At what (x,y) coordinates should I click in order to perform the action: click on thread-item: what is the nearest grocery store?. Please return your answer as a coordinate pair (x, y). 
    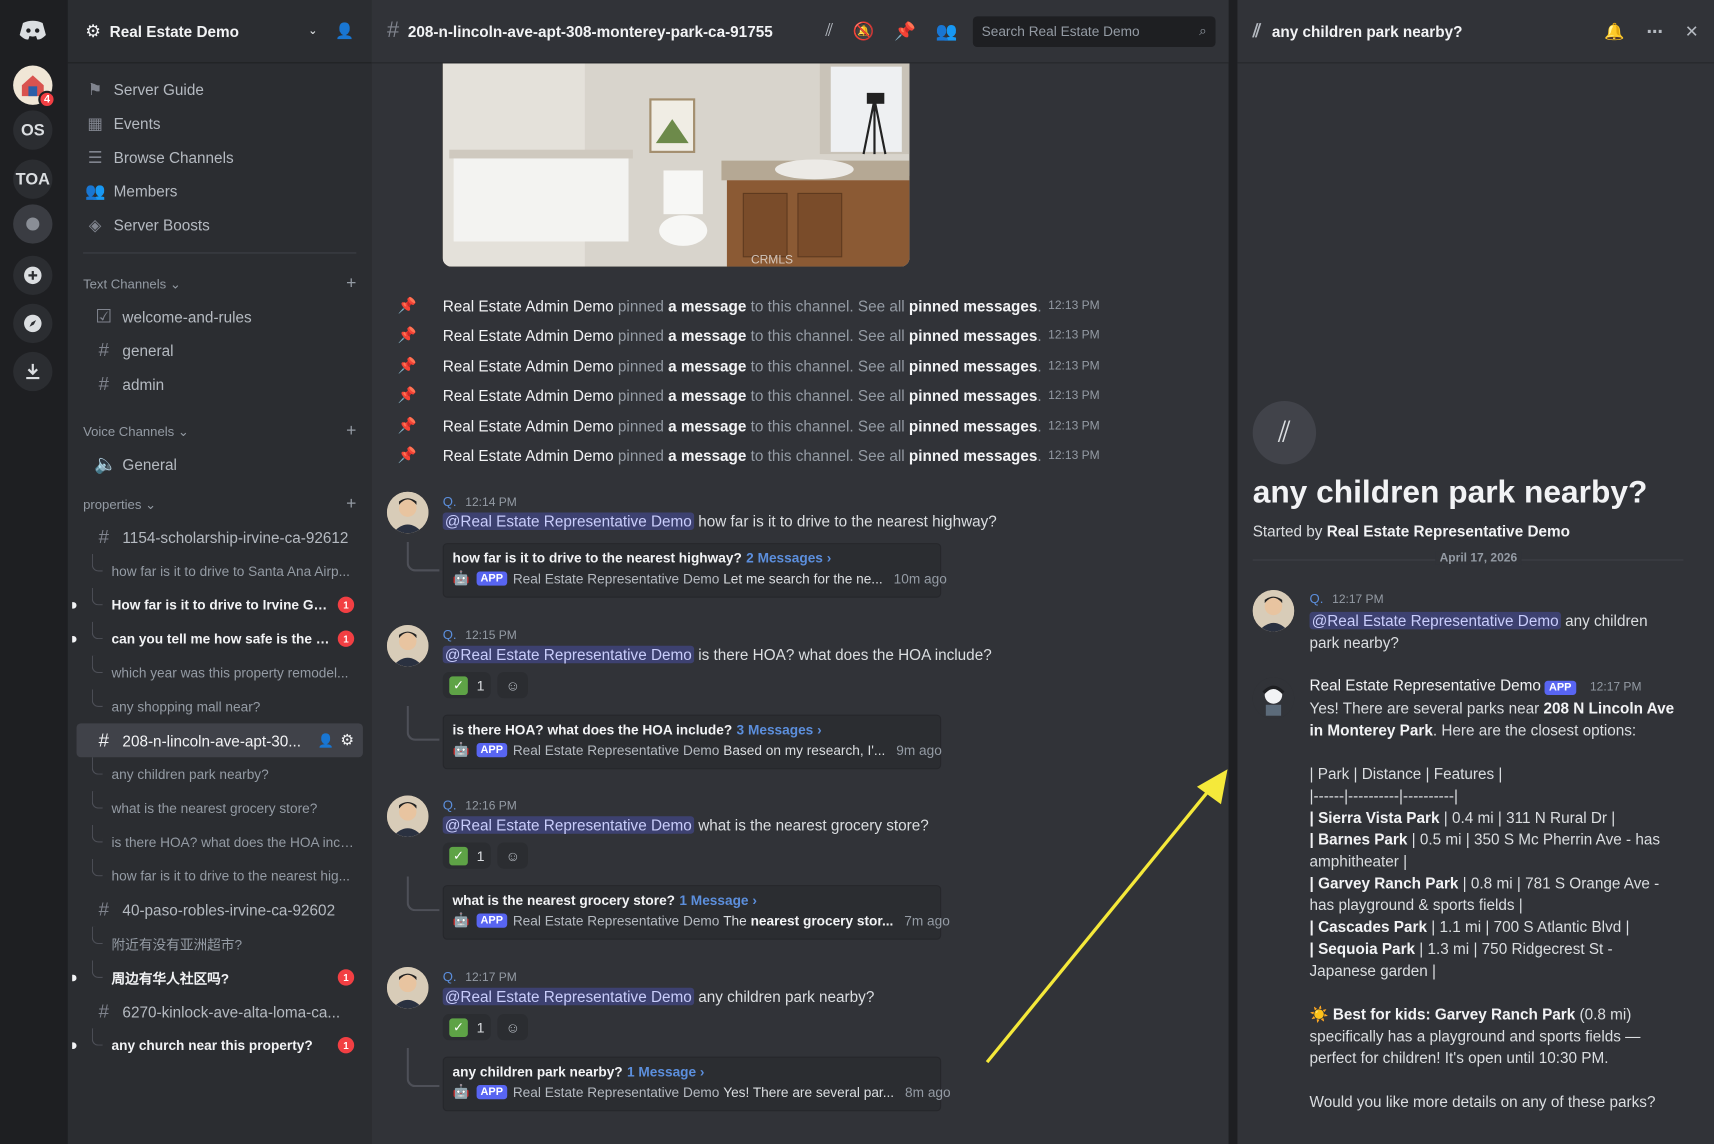
    Looking at the image, I should click on (220, 808).